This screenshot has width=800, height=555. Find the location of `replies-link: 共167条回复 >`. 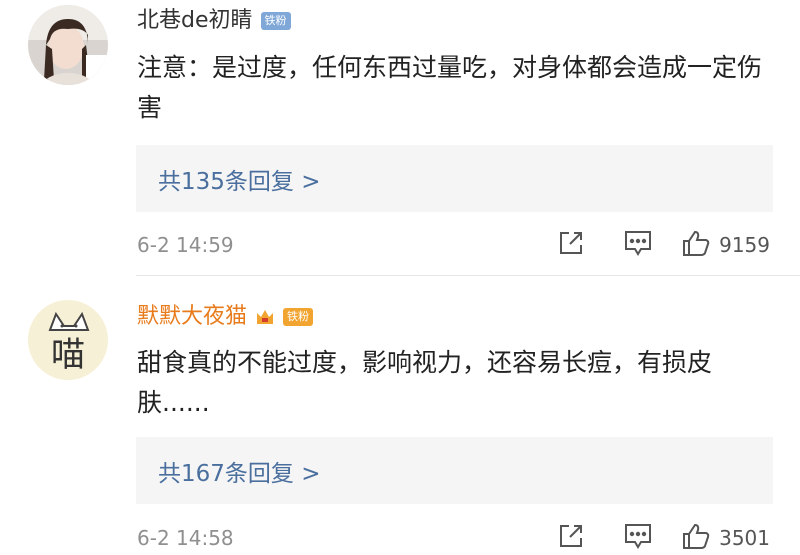

replies-link: 共167条回复 > is located at coordinates (239, 471).